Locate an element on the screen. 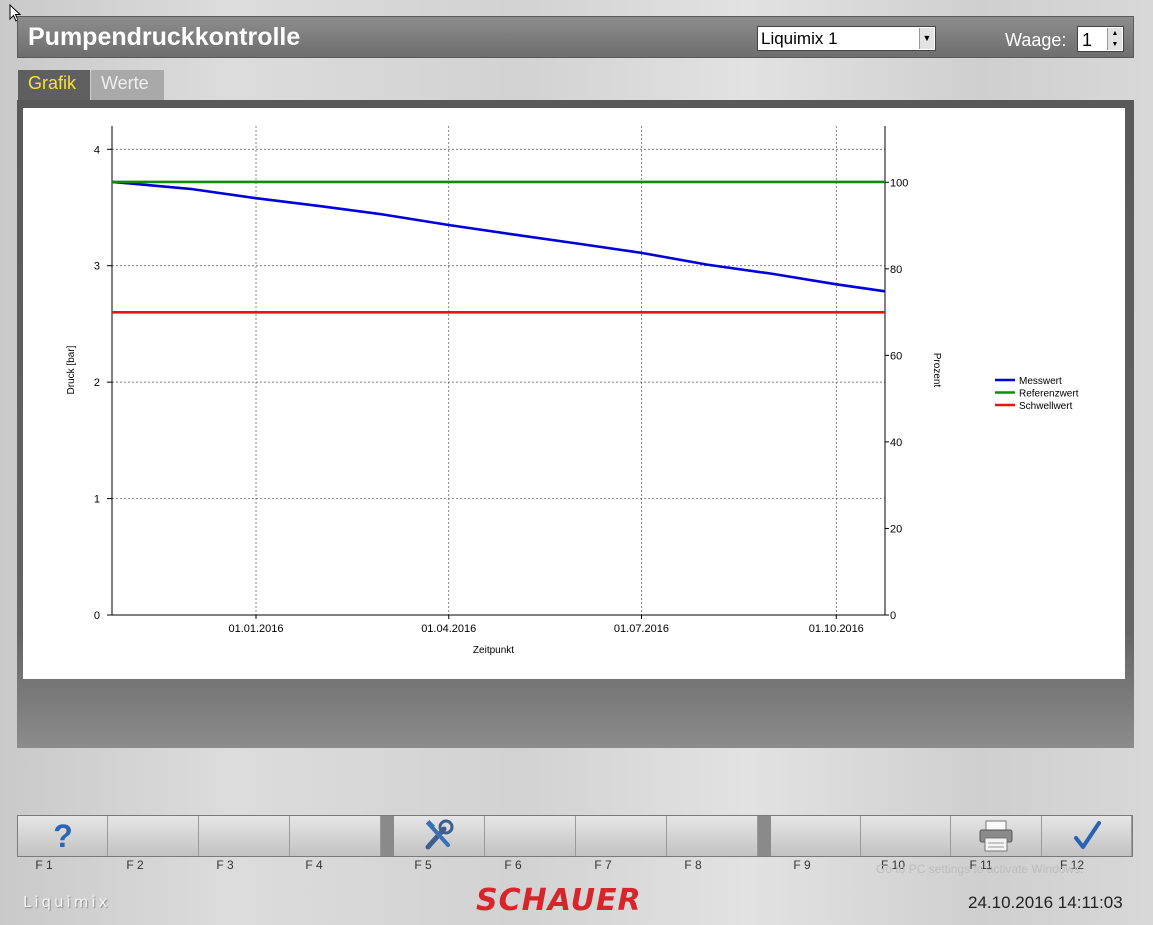  function-key-label: F 4 is located at coordinates (314, 865).